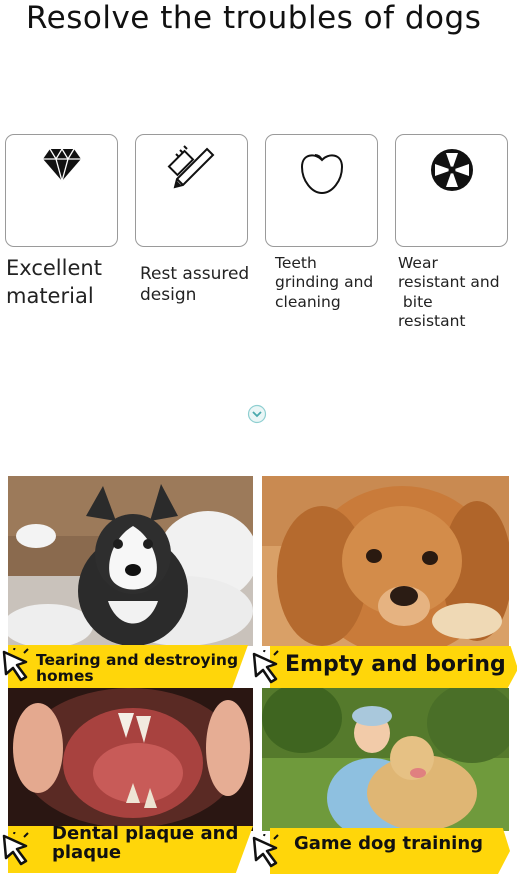  What do you see at coordinates (50, 296) in the screenshot?
I see `feature-label-line: material` at bounding box center [50, 296].